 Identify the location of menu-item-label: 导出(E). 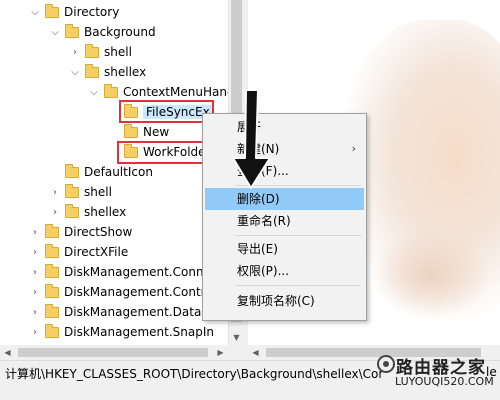
(257, 249).